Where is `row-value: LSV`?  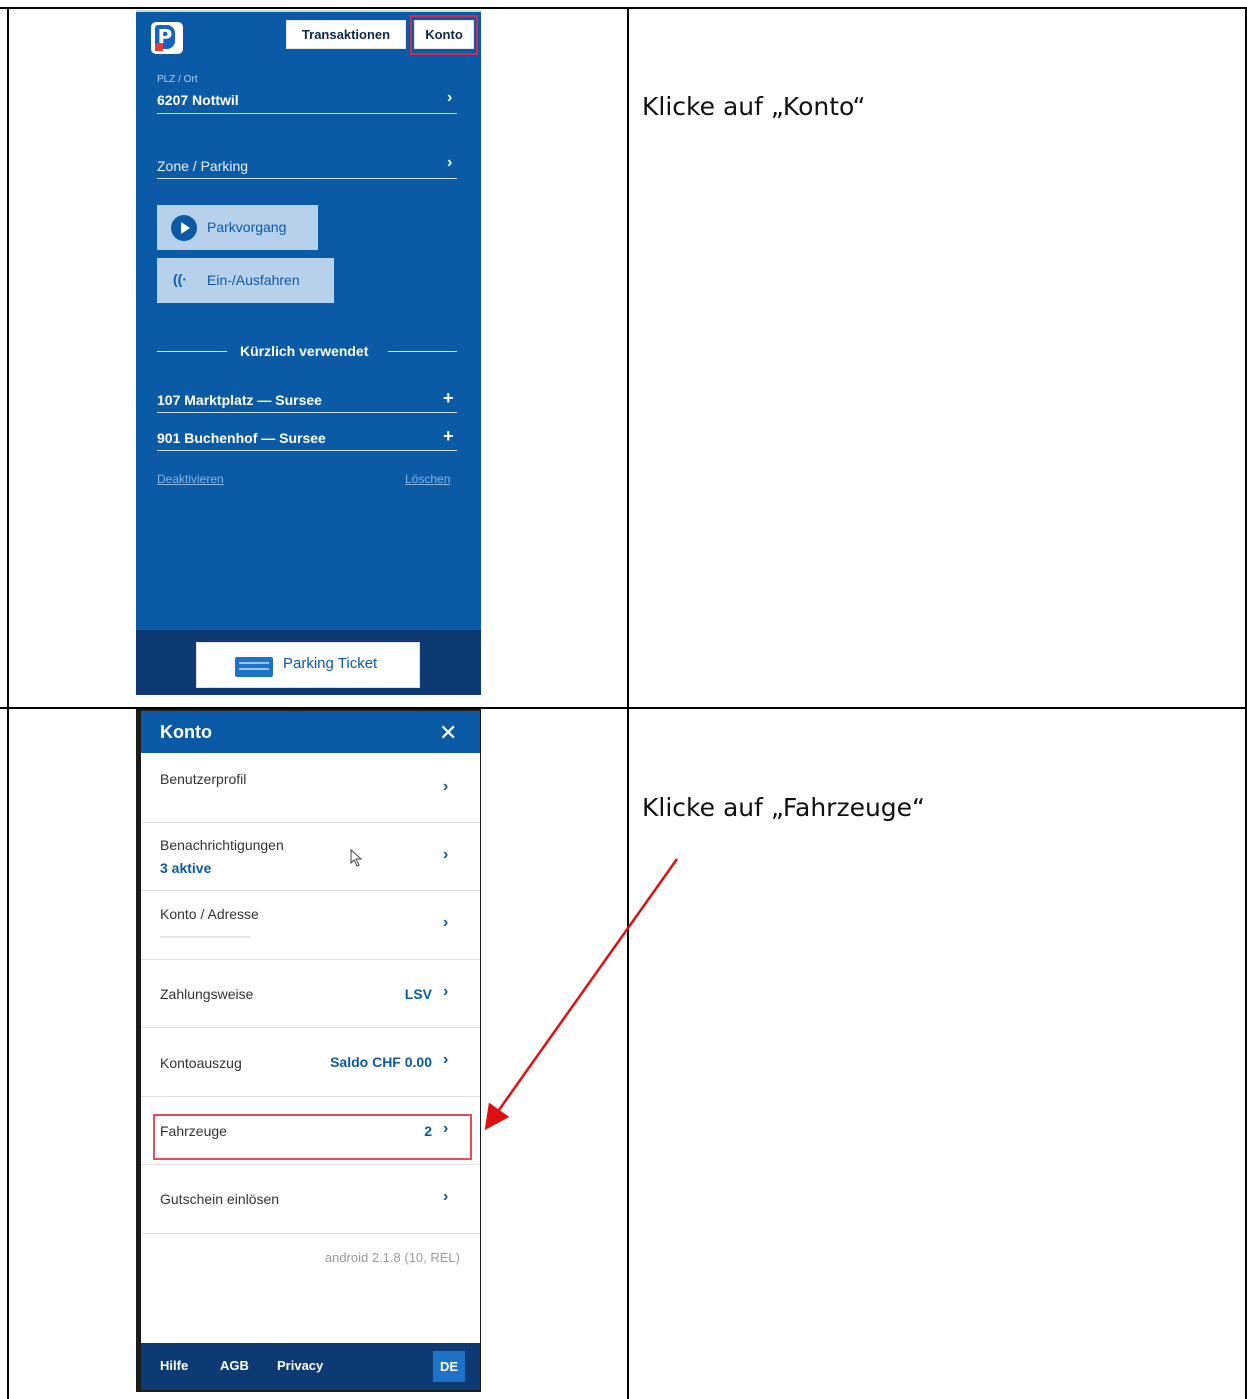
row-value: LSV is located at coordinates (418, 994).